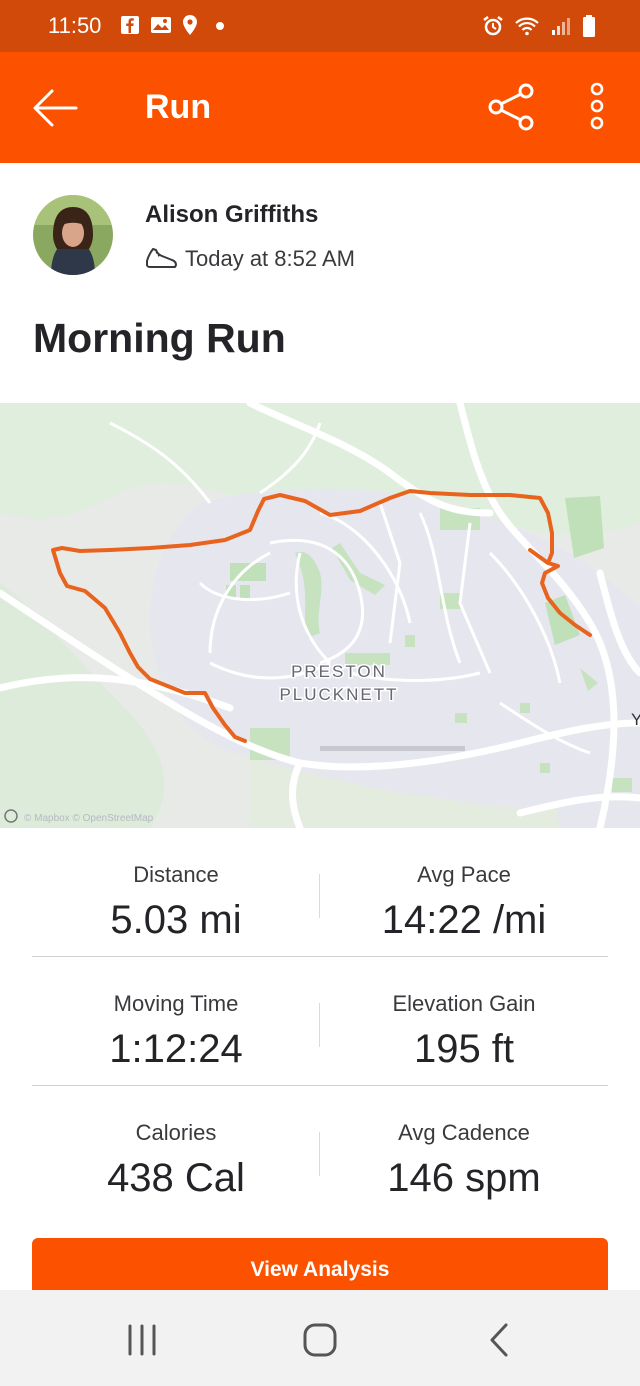  I want to click on signal-icon, so click(561, 26).